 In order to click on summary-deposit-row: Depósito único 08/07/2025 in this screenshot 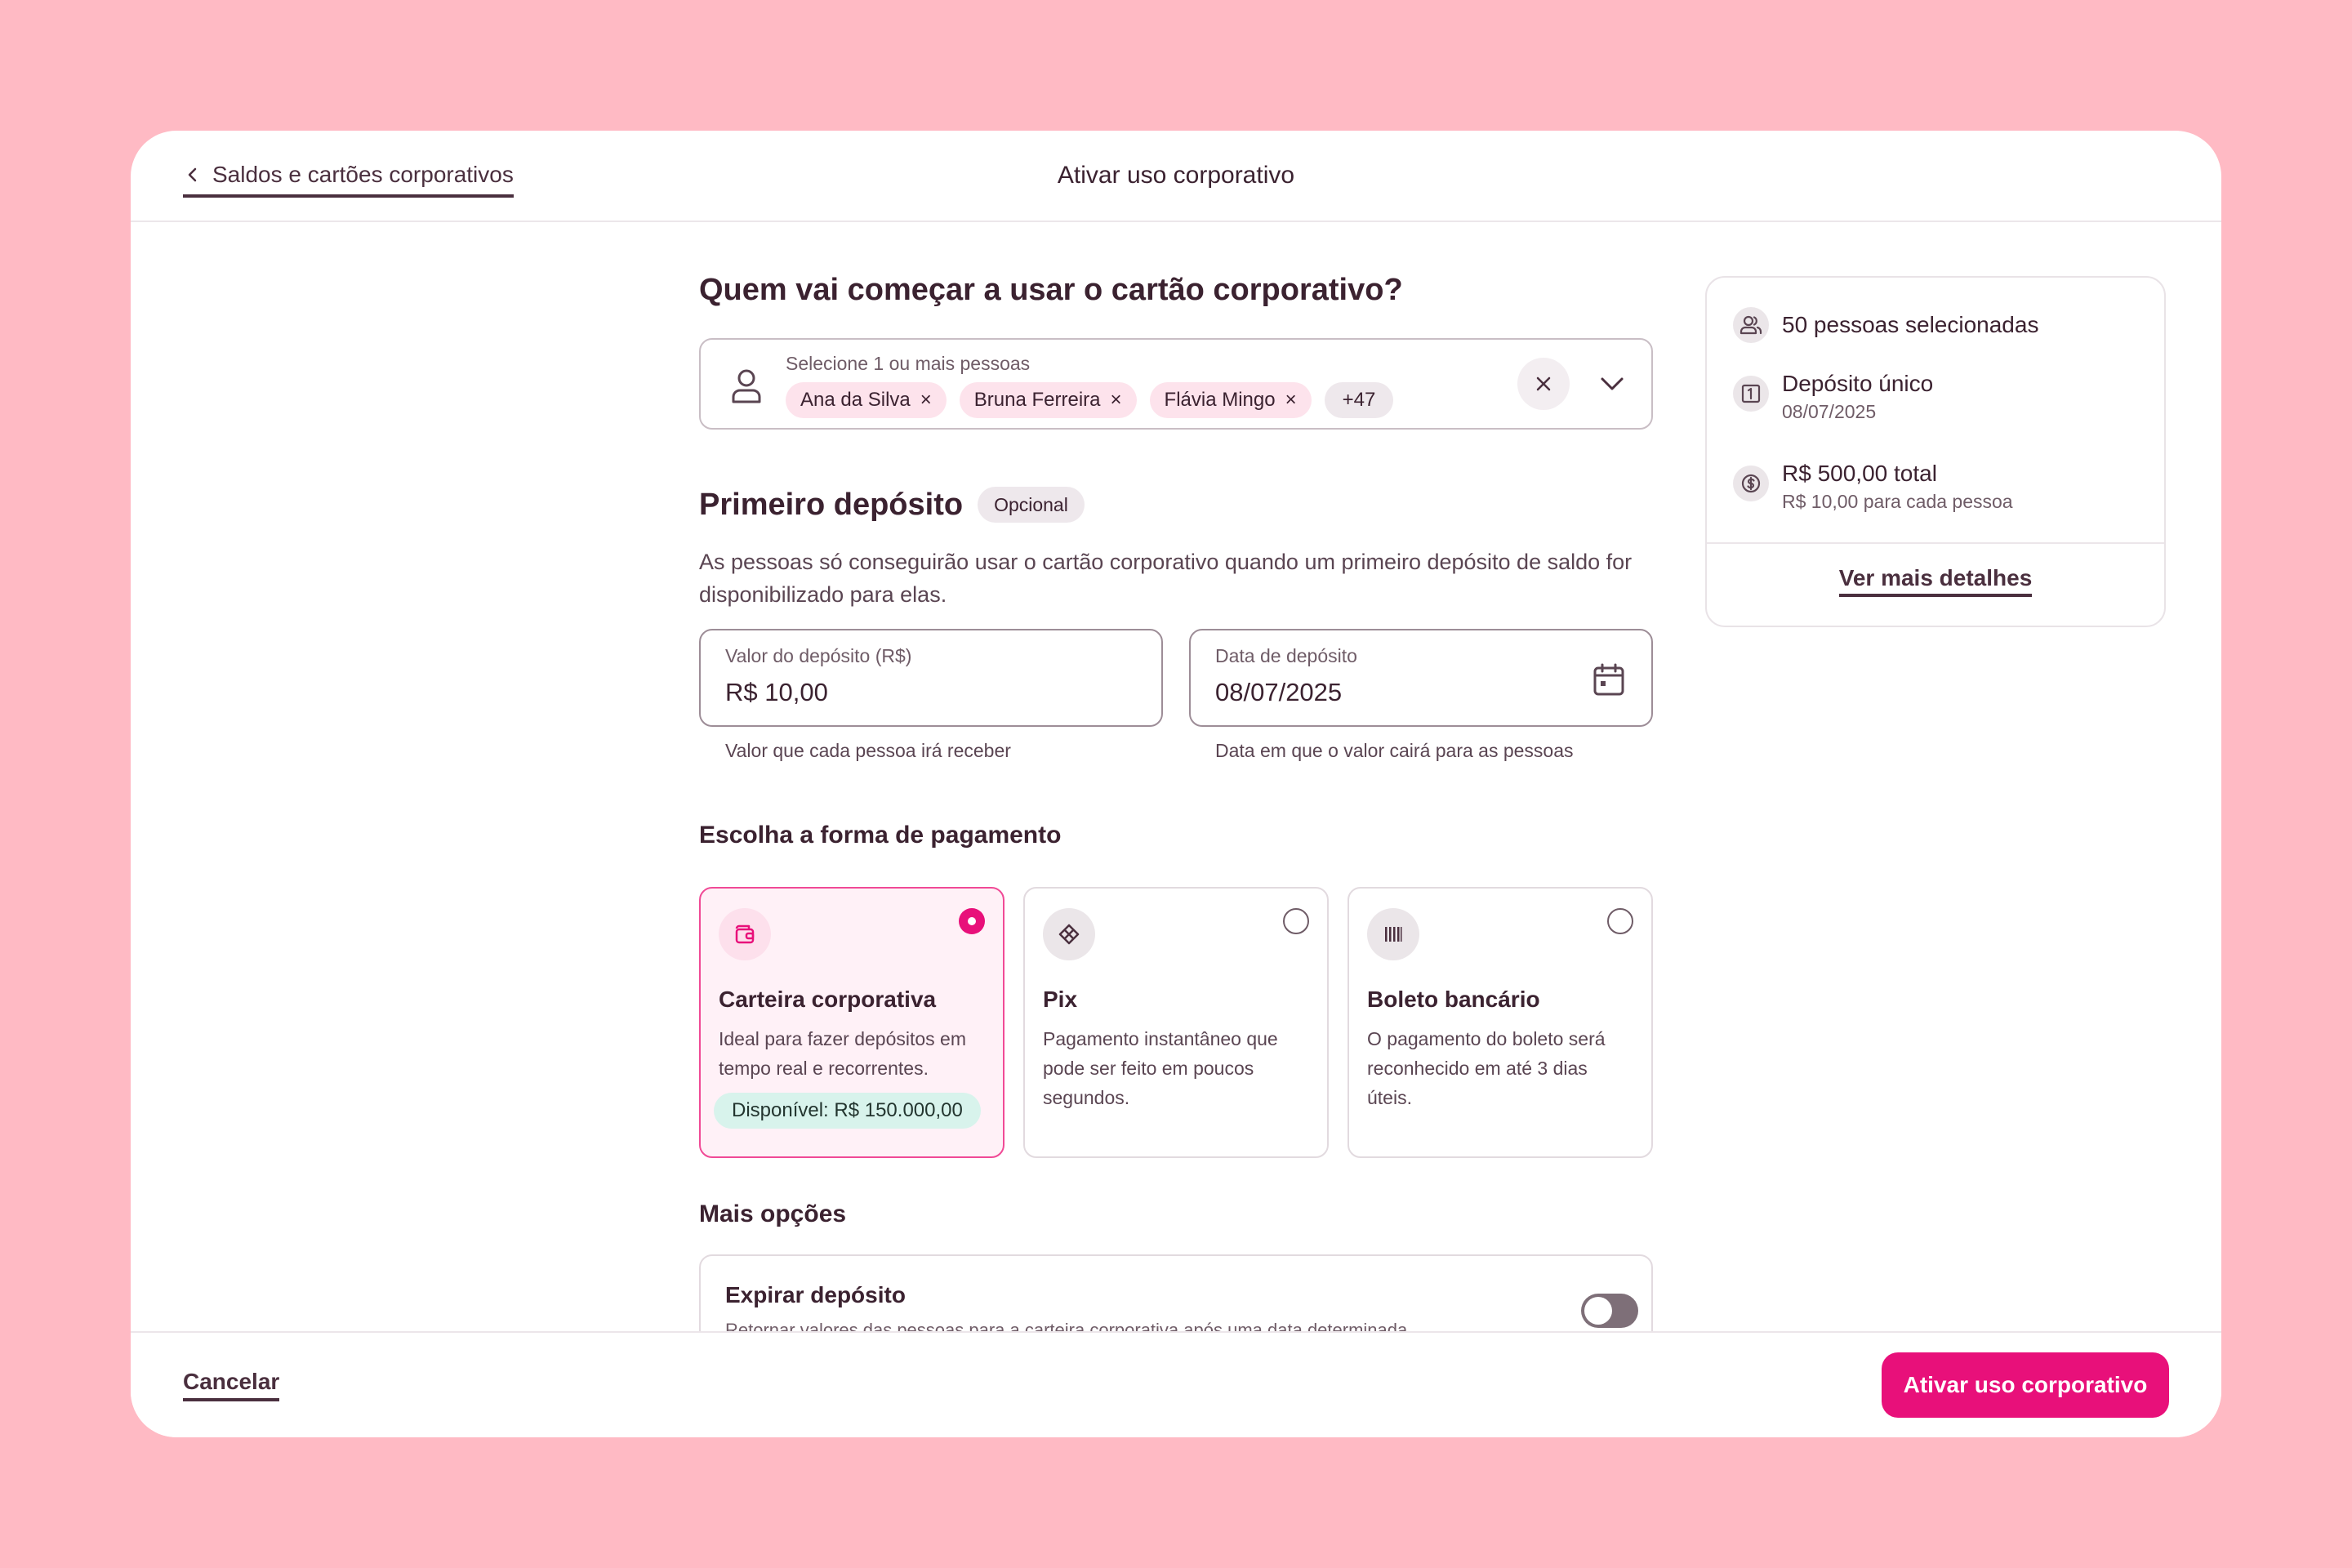, I will do `click(1833, 397)`.